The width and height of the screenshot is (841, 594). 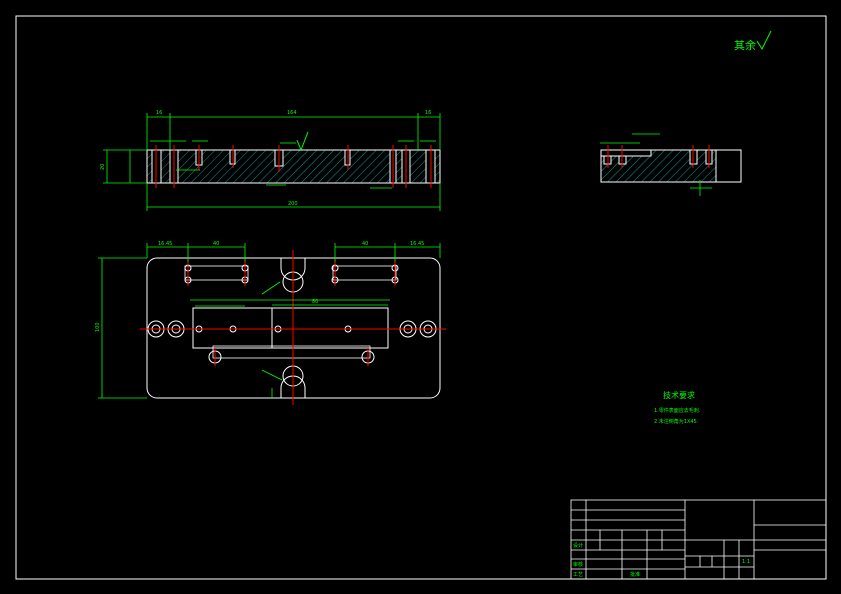 I want to click on plan-view: 16.45 40 40 16.45 80 100, so click(x=270, y=323).